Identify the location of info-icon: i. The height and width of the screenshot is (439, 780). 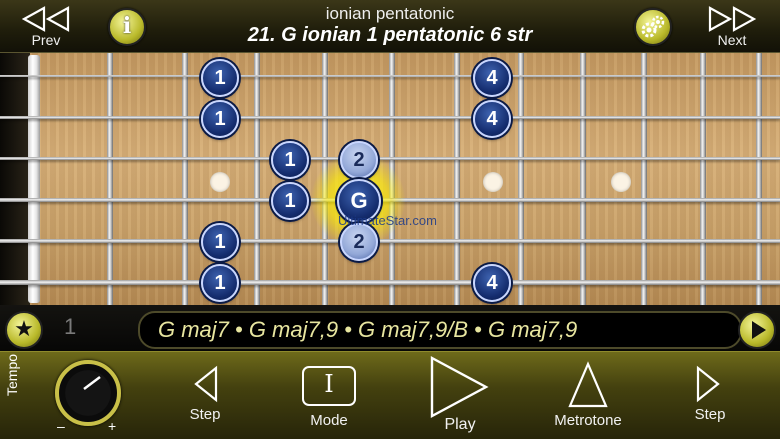
(127, 26).